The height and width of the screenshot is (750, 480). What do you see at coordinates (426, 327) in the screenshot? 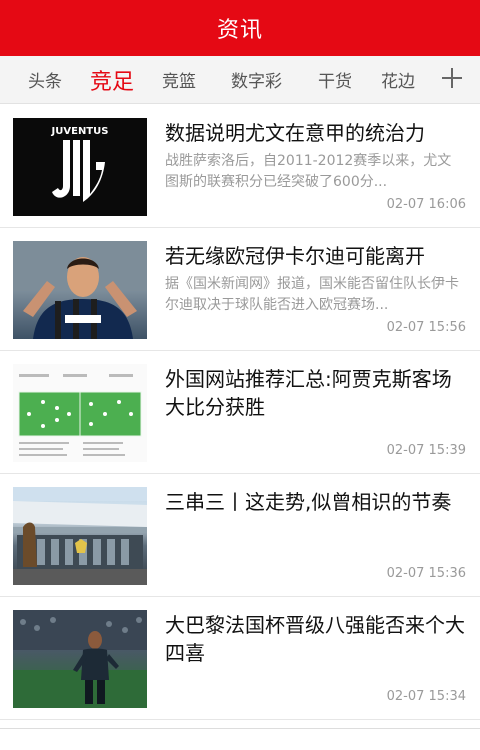
I see `article-time: 02-07 15:56` at bounding box center [426, 327].